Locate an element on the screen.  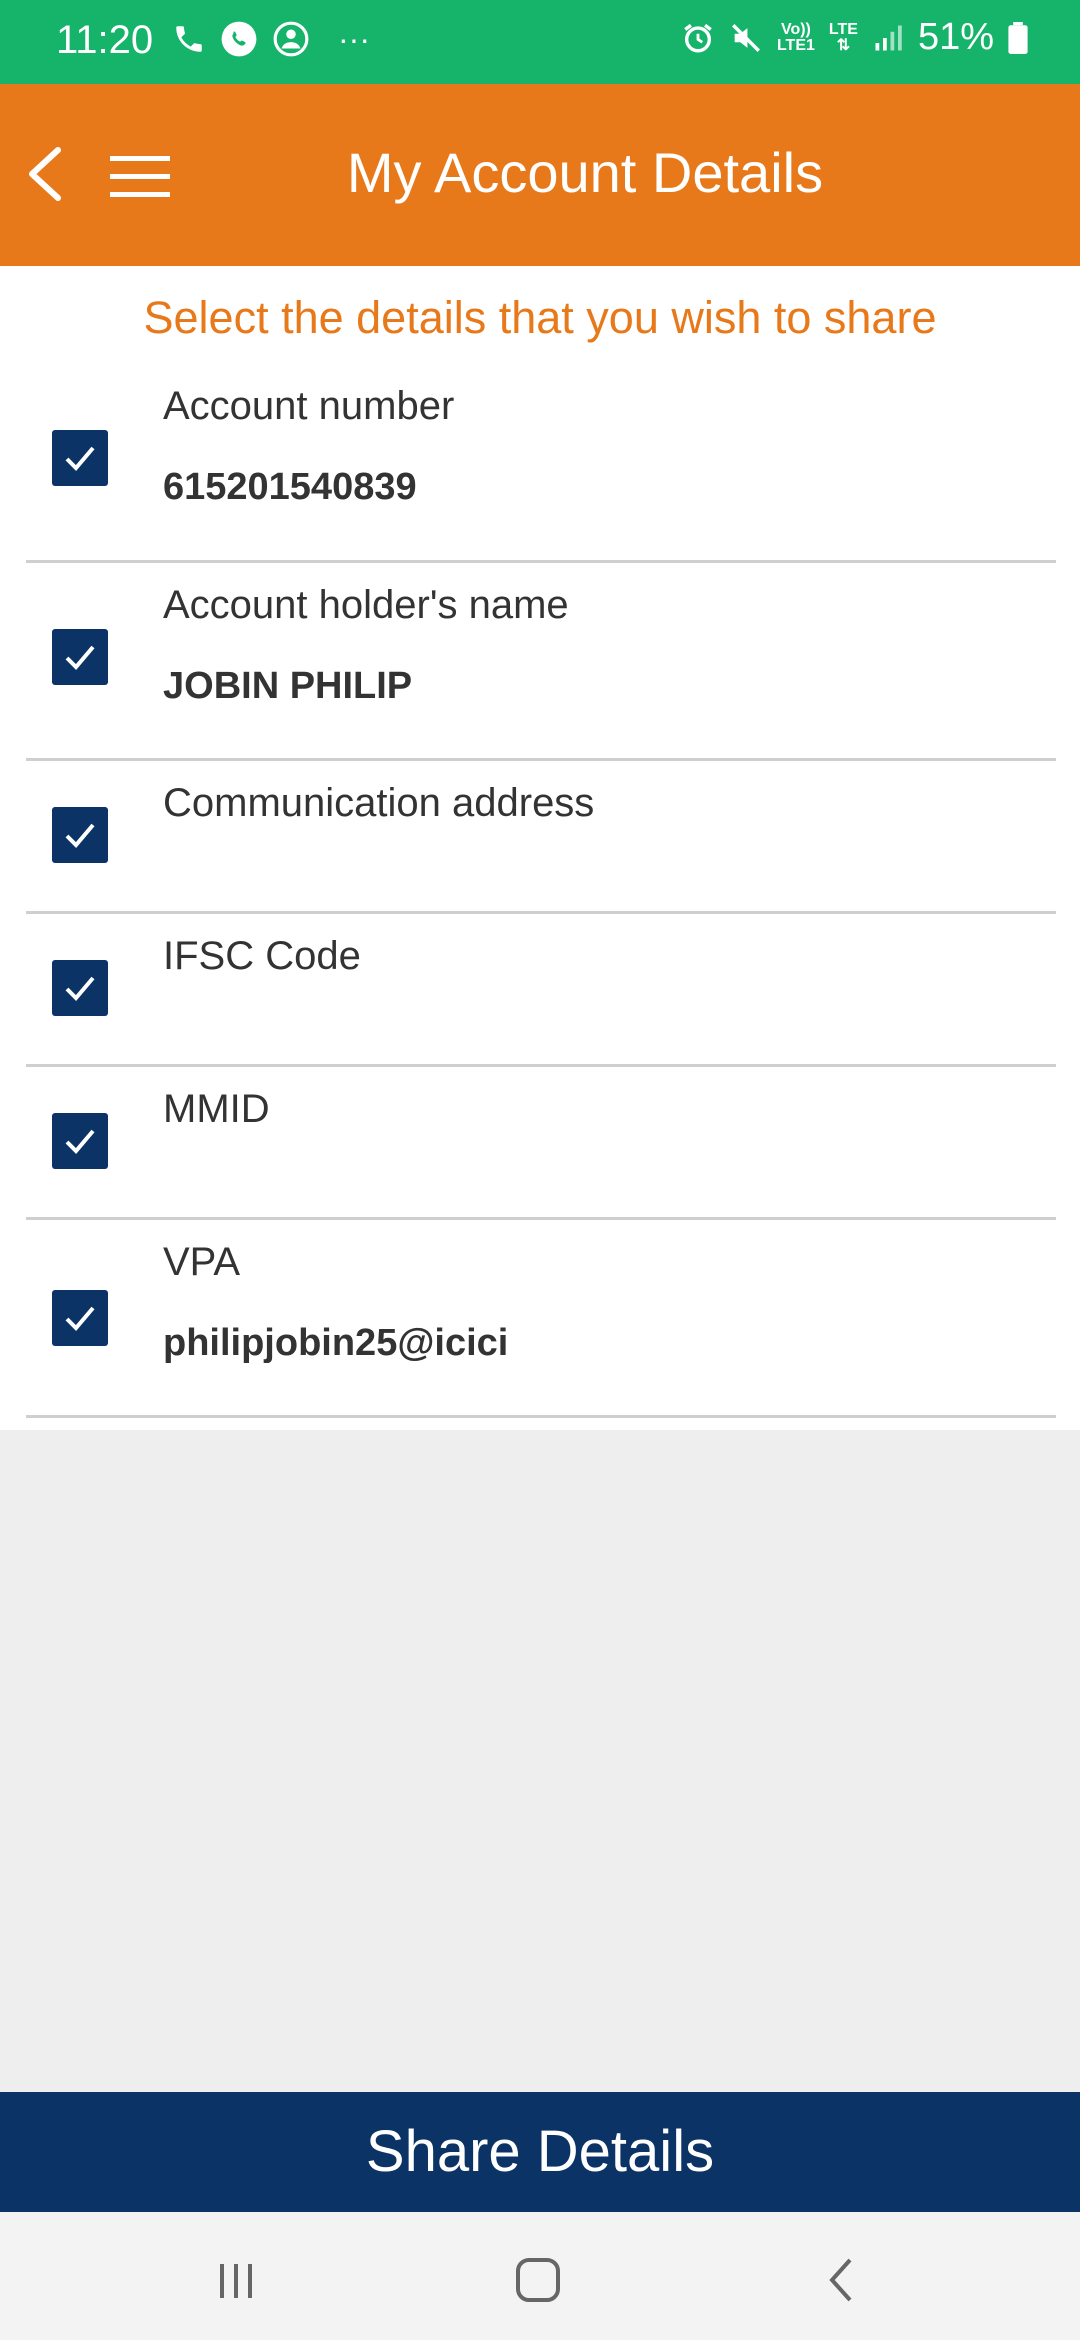
system-nav-bar is located at coordinates (540, 2276).